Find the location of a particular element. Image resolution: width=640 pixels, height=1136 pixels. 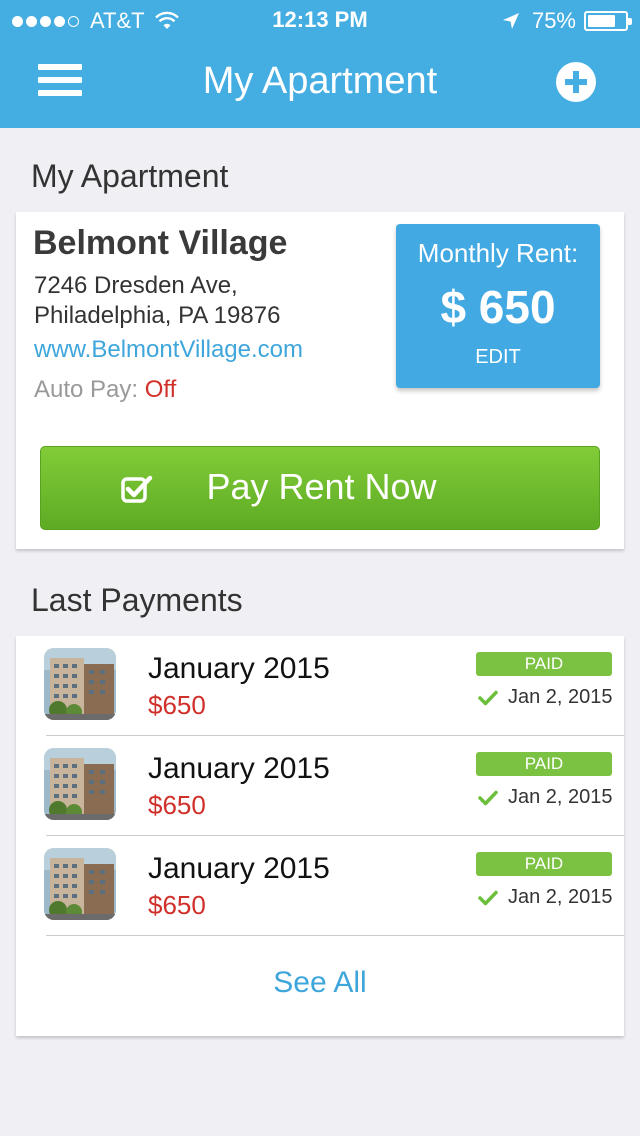

pay-rent-now-button: Pay Rent Now is located at coordinates (320, 488).